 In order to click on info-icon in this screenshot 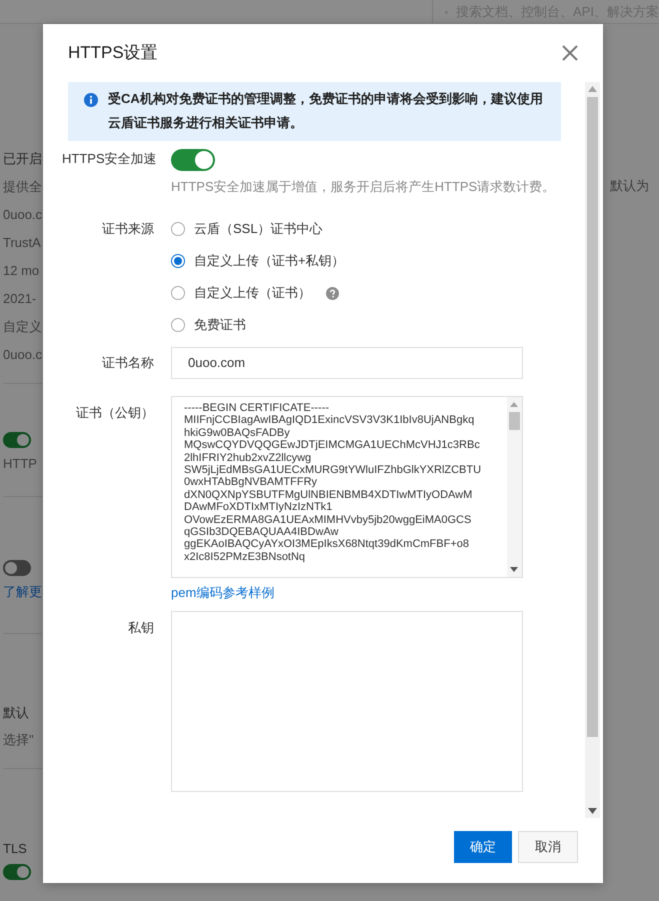, I will do `click(91, 100)`.